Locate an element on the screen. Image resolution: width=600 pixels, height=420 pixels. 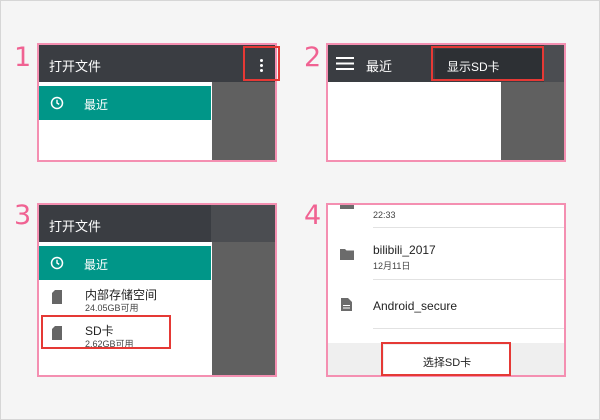
drawer-item-internal-storage: 内部存储空间 24.05GB可用 is located at coordinates (125, 299).